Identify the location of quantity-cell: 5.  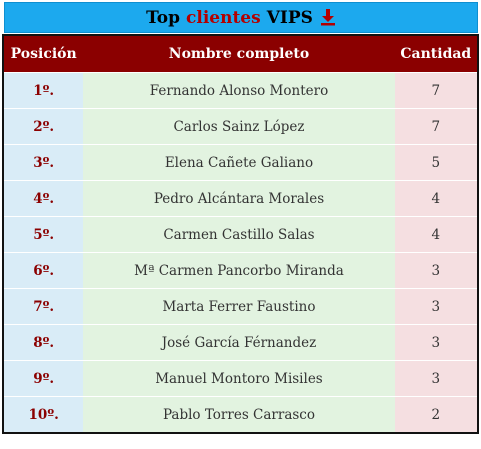
(436, 162).